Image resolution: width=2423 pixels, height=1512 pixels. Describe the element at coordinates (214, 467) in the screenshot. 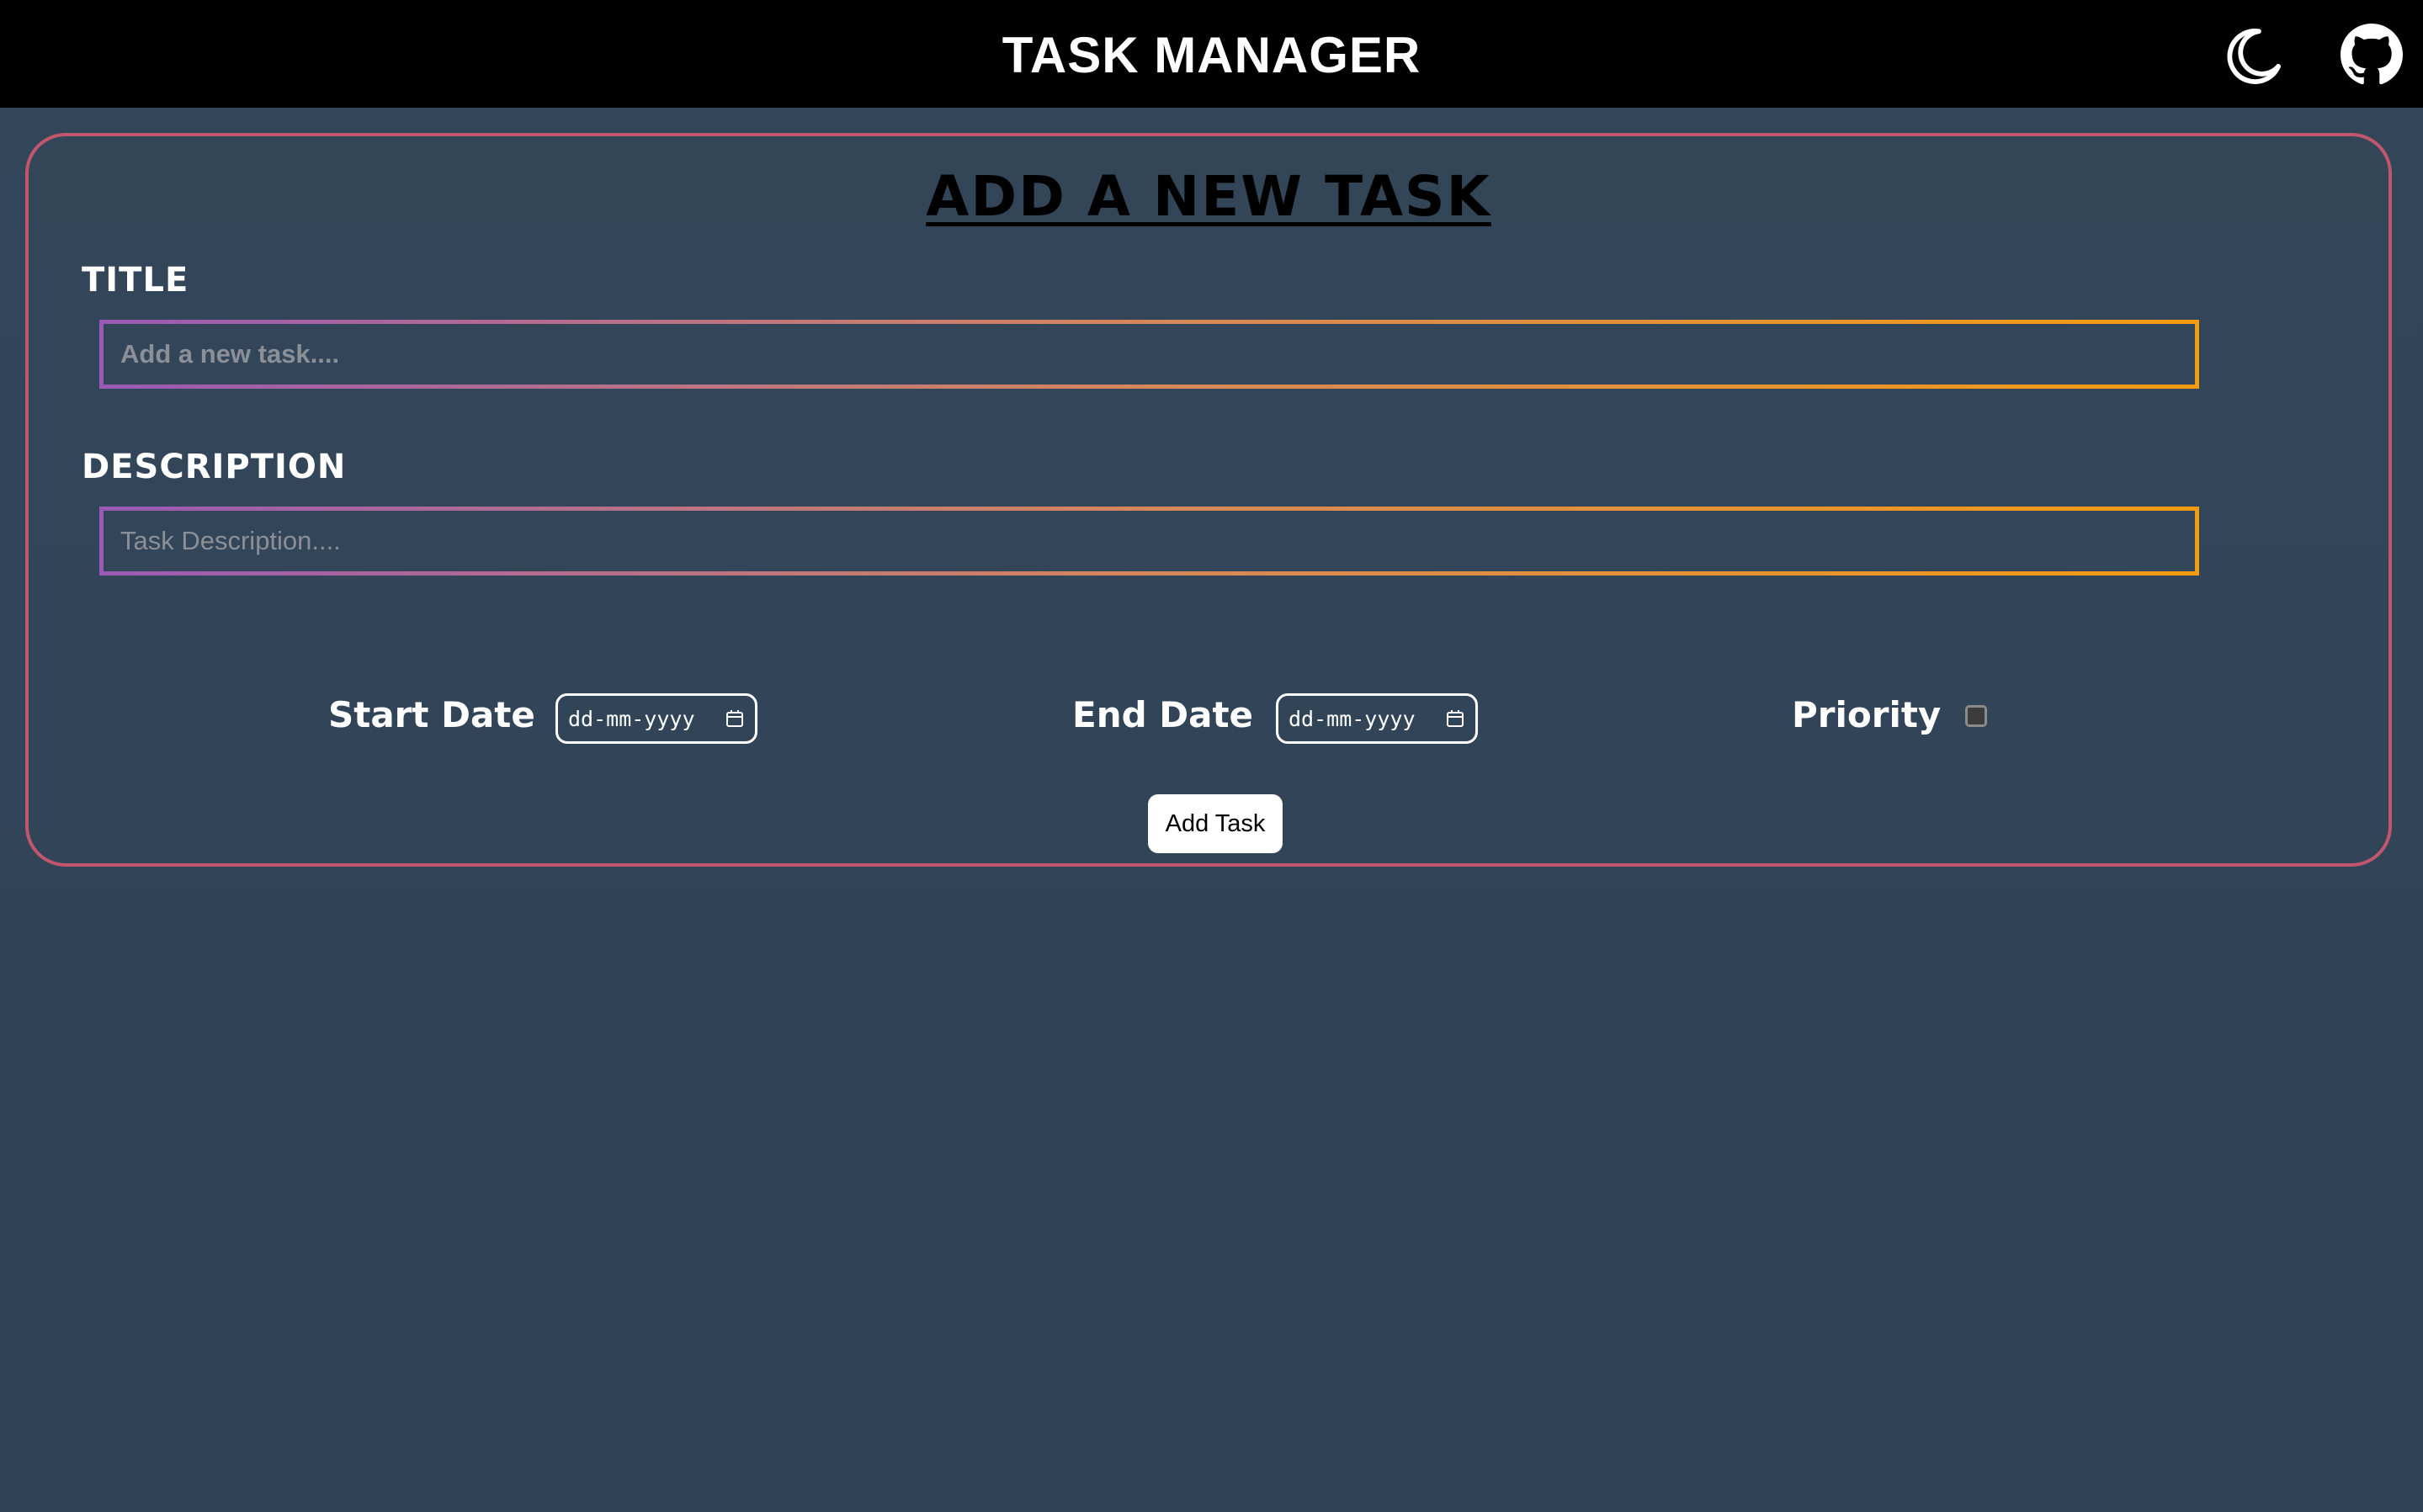

I see `description-label: DESCRIPTION` at that location.